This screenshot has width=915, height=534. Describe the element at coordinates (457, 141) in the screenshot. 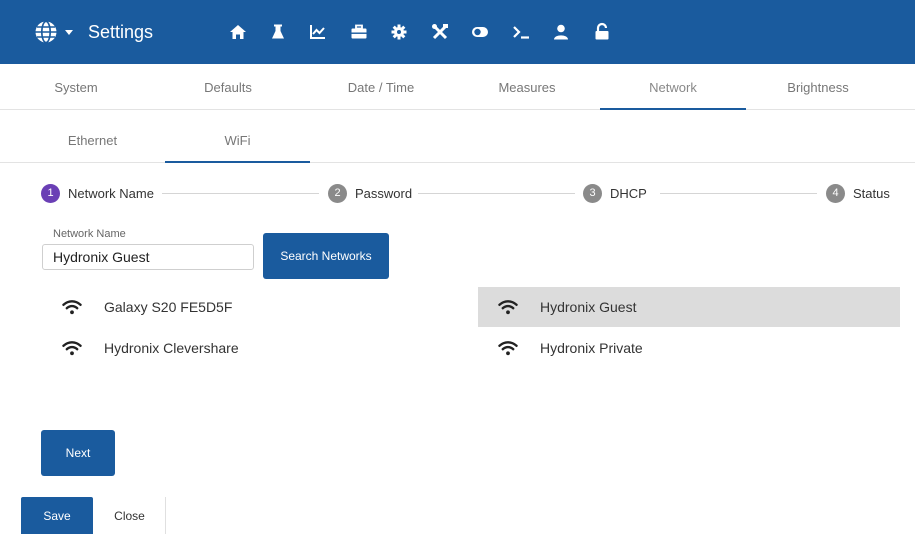

I see `network-subtabs: Ethernet WiFi` at that location.